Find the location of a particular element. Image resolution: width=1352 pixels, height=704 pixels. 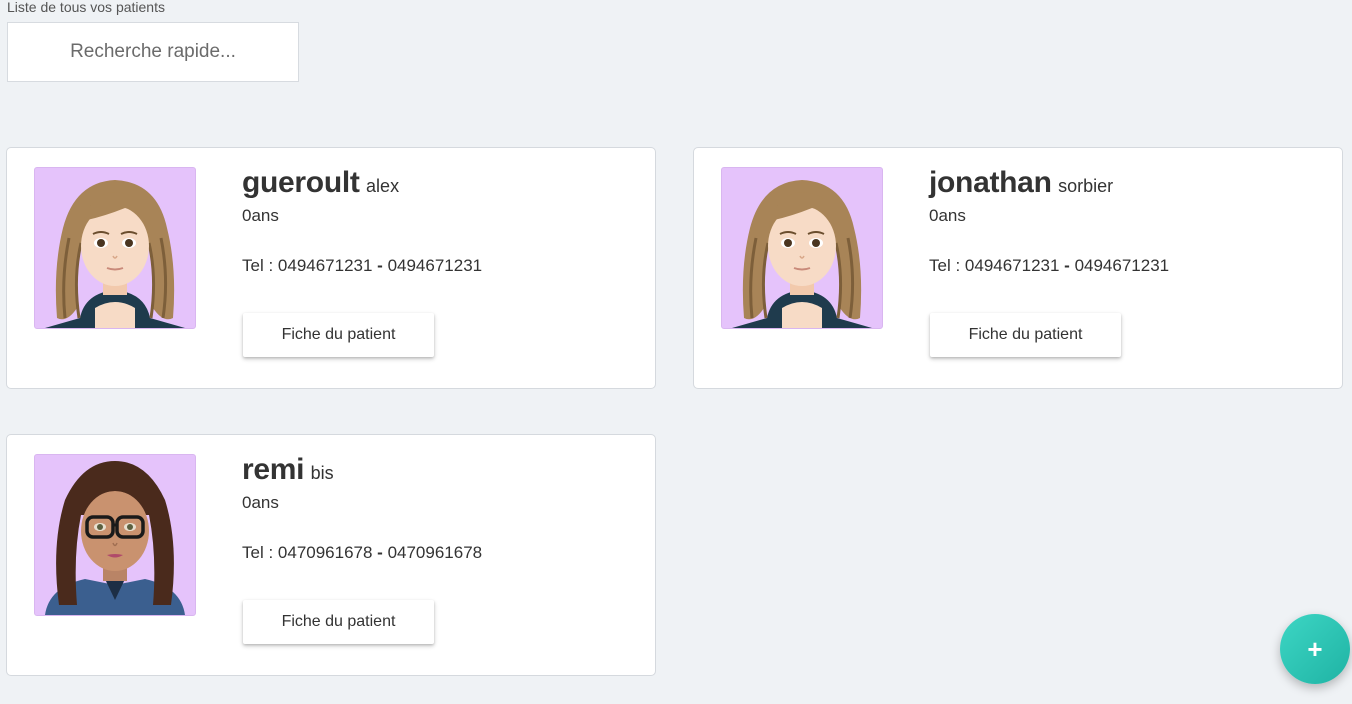

patient-lastname: remi is located at coordinates (273, 469).